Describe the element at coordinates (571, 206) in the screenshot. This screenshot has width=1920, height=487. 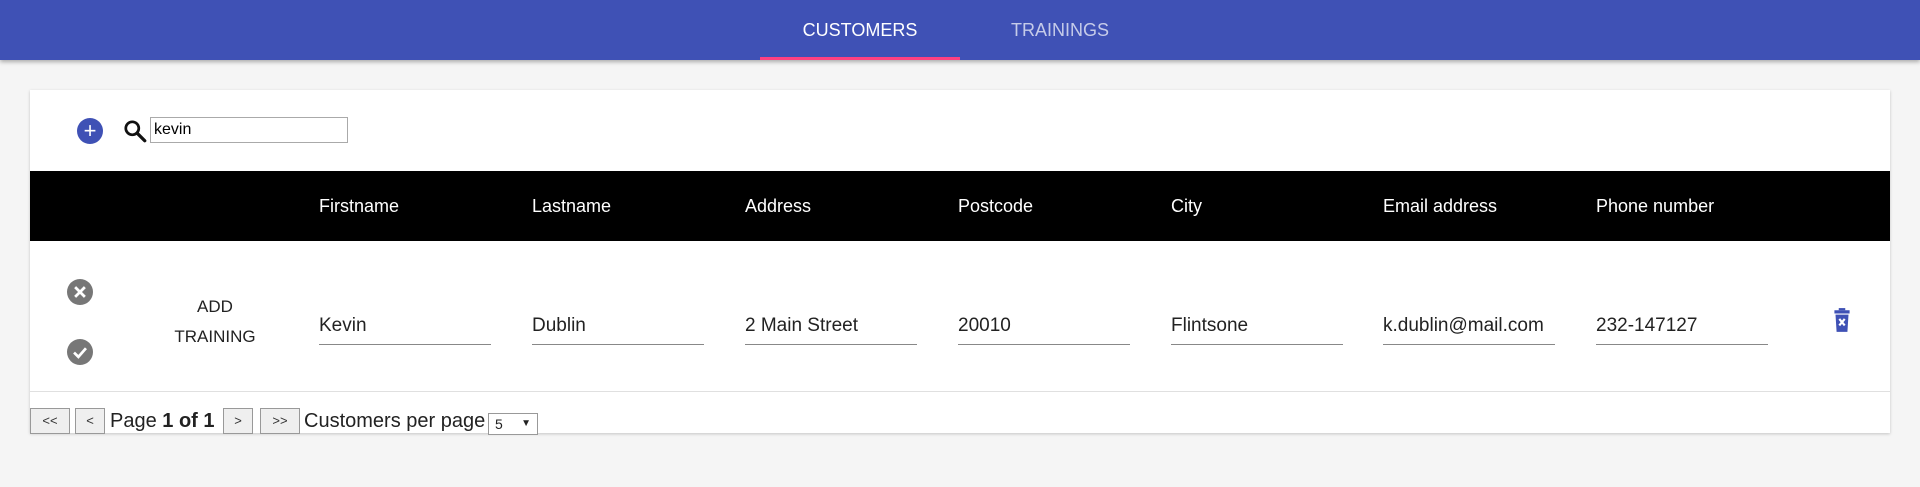
I see `column-header-lastname: Lastname` at that location.